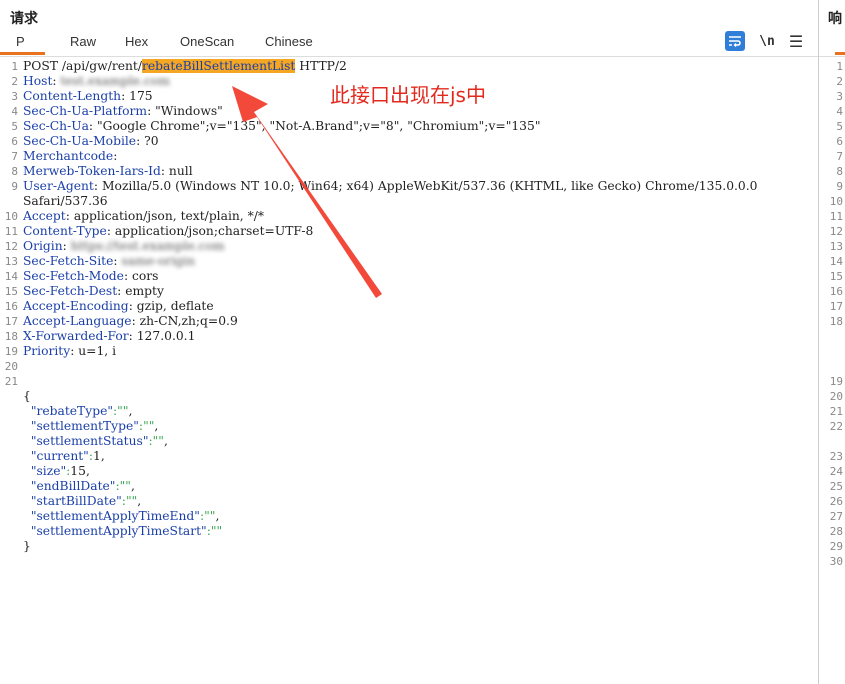  I want to click on response-line-number: 13, so click(836, 246).